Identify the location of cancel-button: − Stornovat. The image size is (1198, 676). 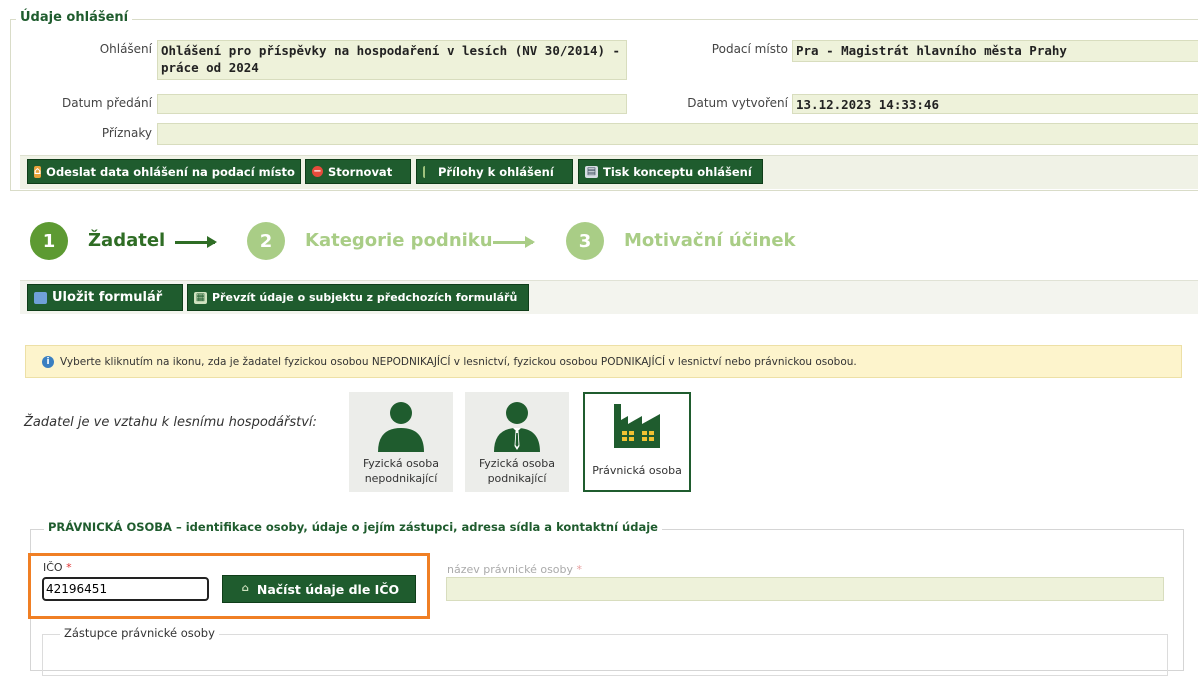
(358, 171).